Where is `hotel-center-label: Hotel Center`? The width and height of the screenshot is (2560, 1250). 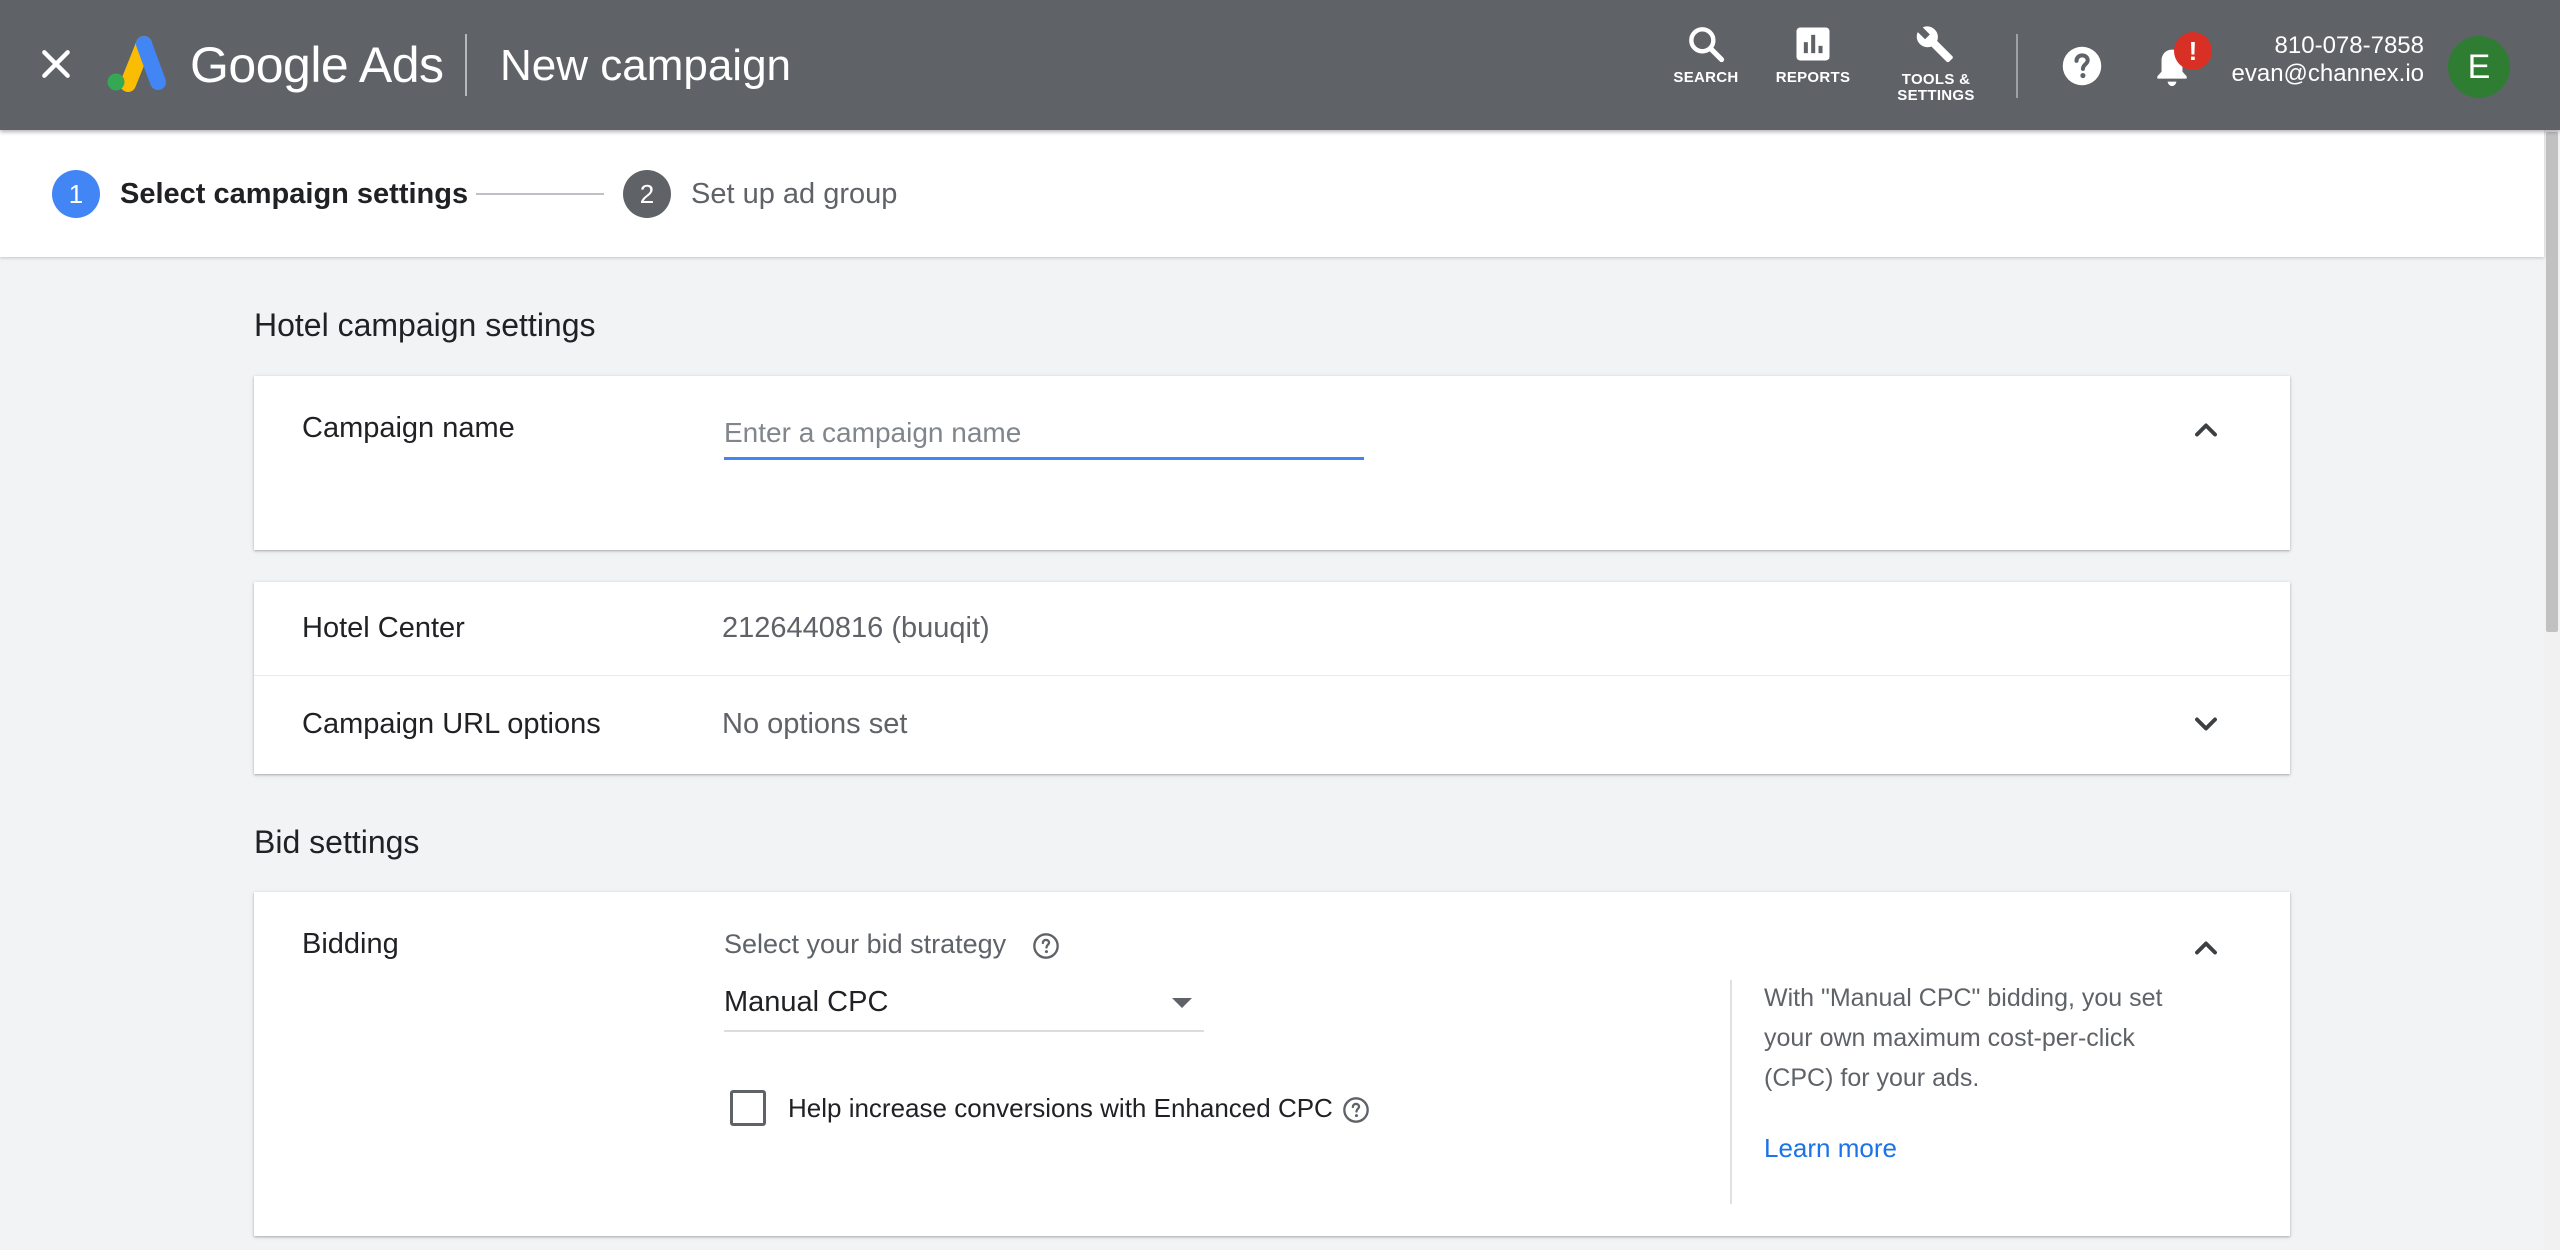
hotel-center-label: Hotel Center is located at coordinates (383, 628).